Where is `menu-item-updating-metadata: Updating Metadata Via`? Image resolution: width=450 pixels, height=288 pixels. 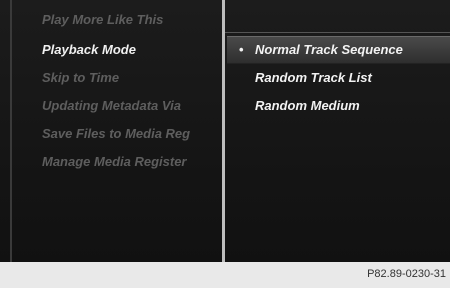
menu-item-updating-metadata: Updating Metadata Via is located at coordinates (111, 106).